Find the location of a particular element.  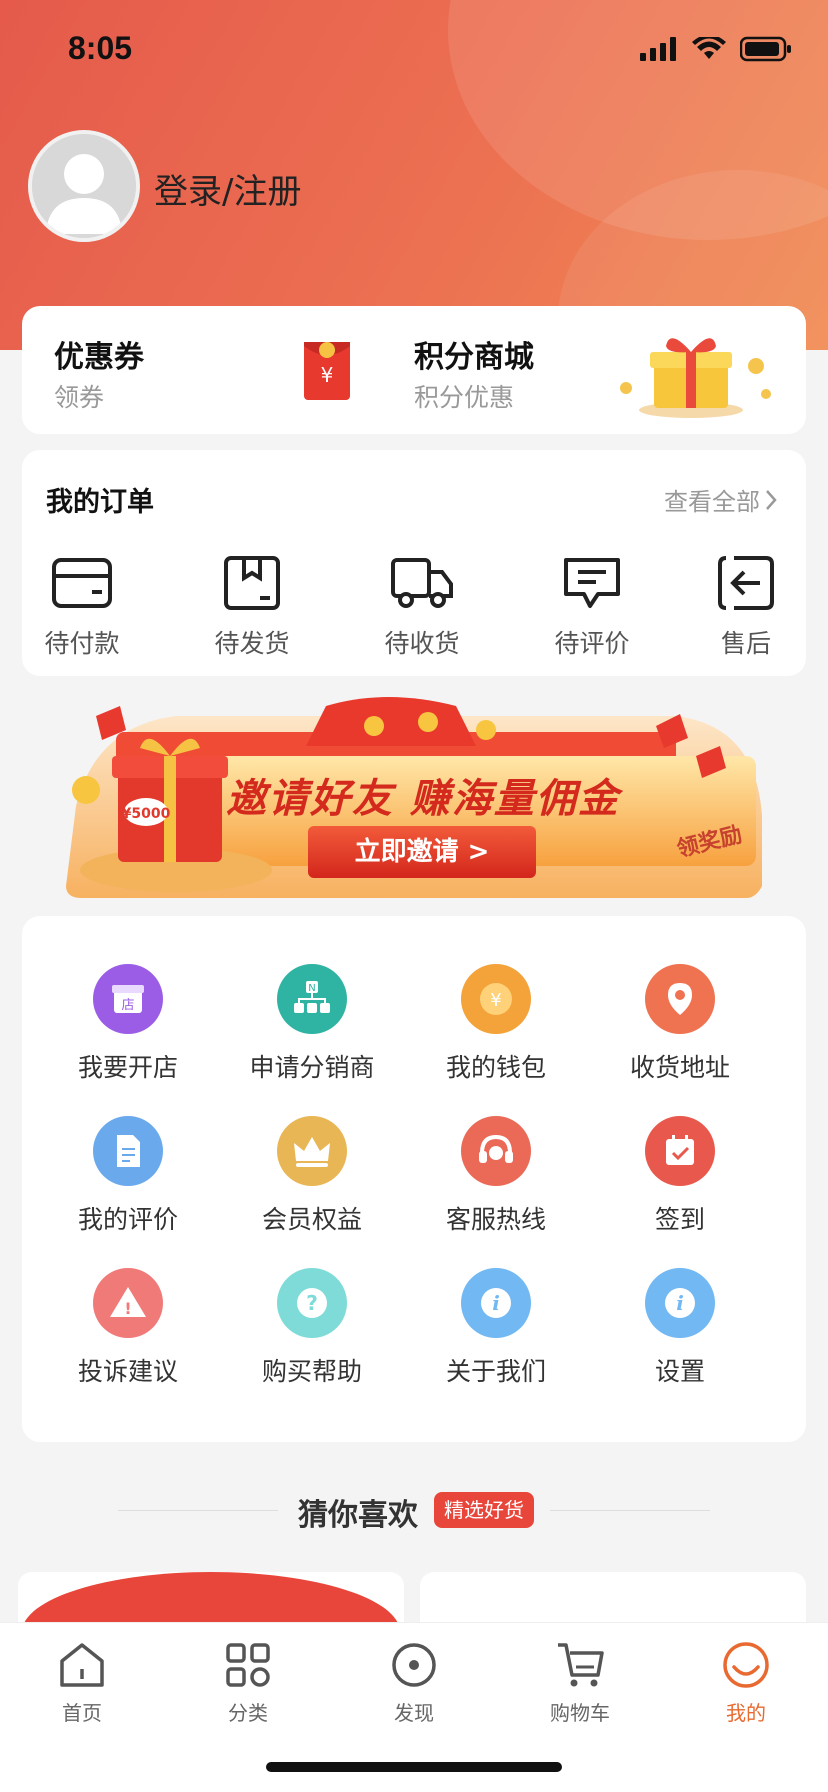

headset-icon is located at coordinates (496, 1151).